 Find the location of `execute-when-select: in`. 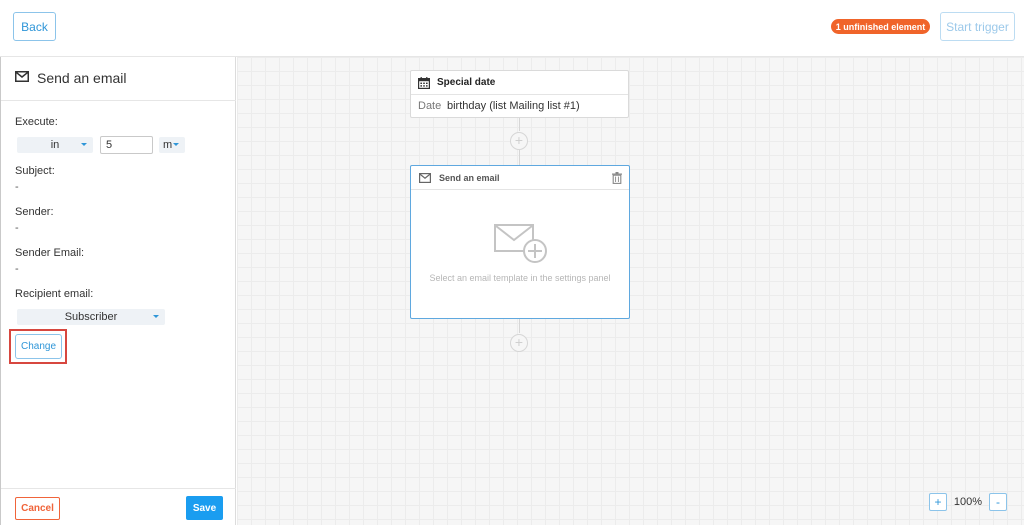

execute-when-select: in is located at coordinates (55, 145).